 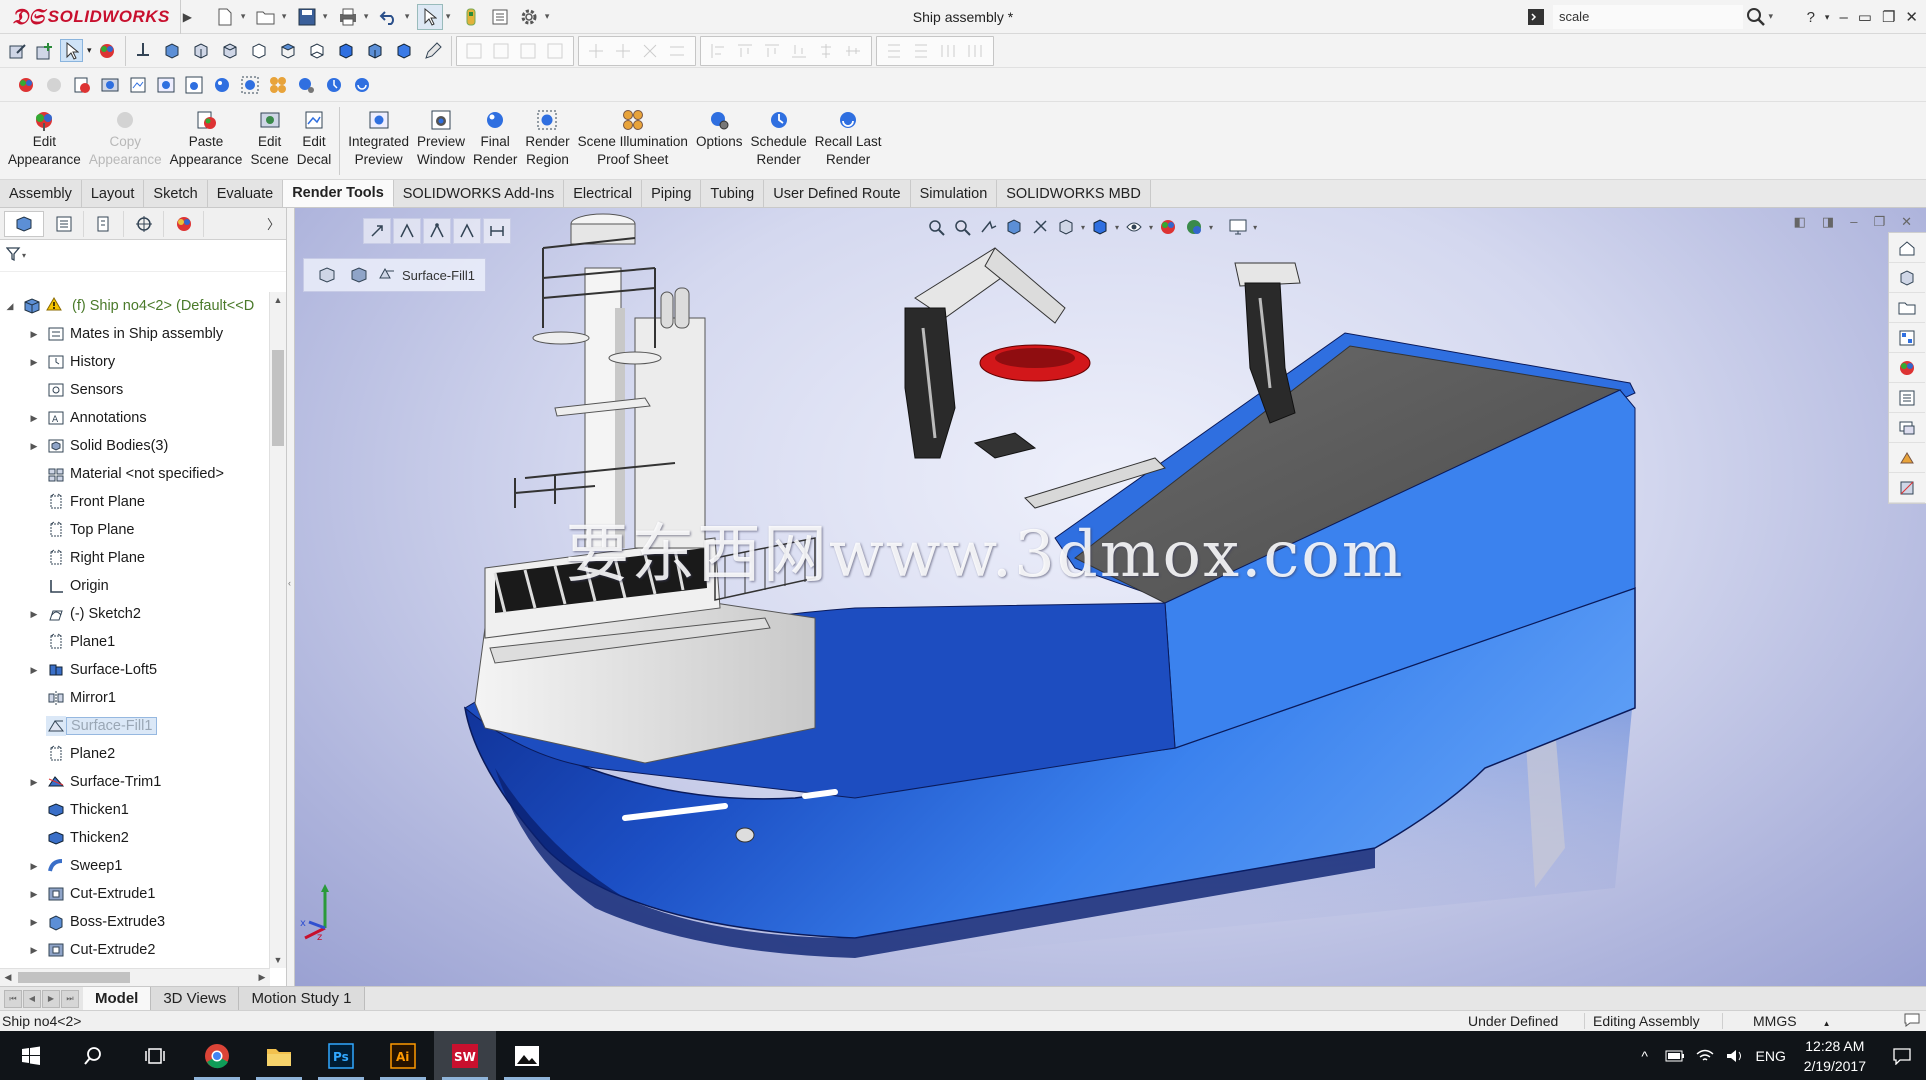 I want to click on view-top-icon, so click(x=288, y=50).